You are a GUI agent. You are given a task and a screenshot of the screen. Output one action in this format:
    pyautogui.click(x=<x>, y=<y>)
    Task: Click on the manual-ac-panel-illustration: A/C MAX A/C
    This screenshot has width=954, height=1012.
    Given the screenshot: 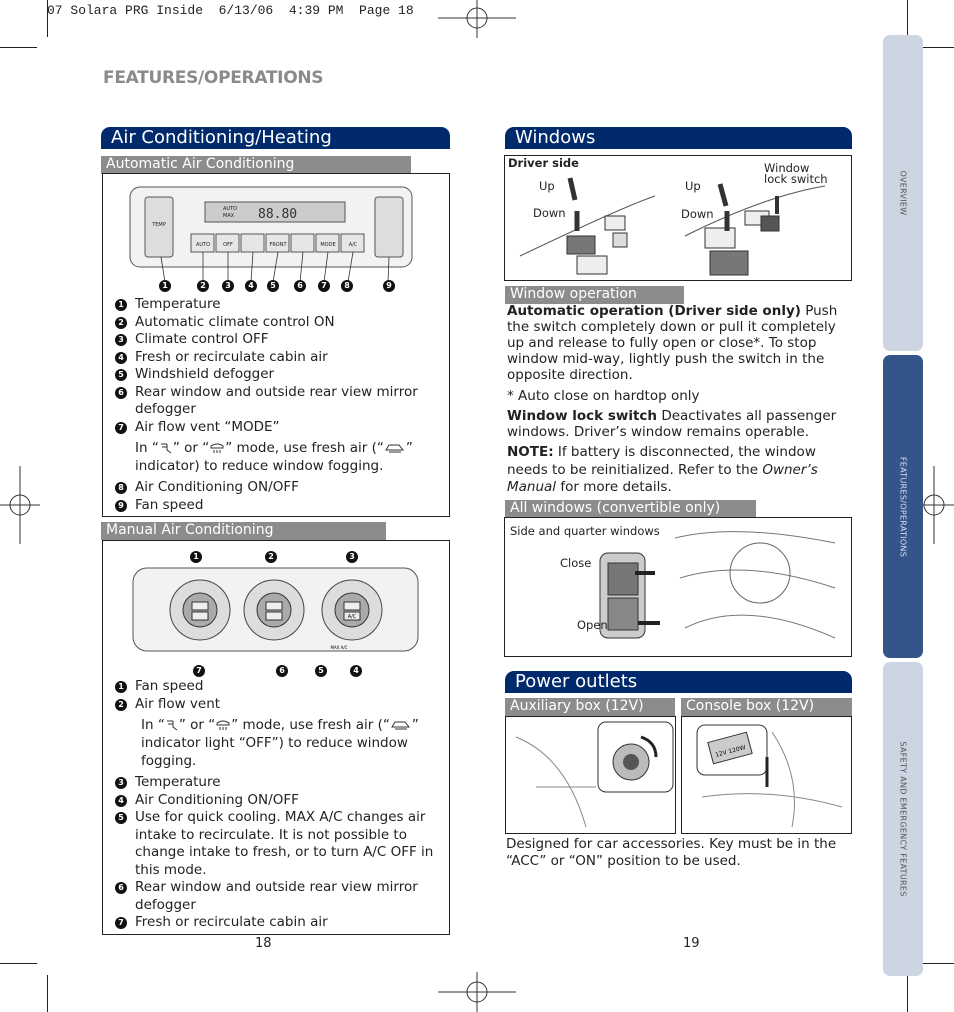 What is the action you would take?
    pyautogui.click(x=275, y=609)
    